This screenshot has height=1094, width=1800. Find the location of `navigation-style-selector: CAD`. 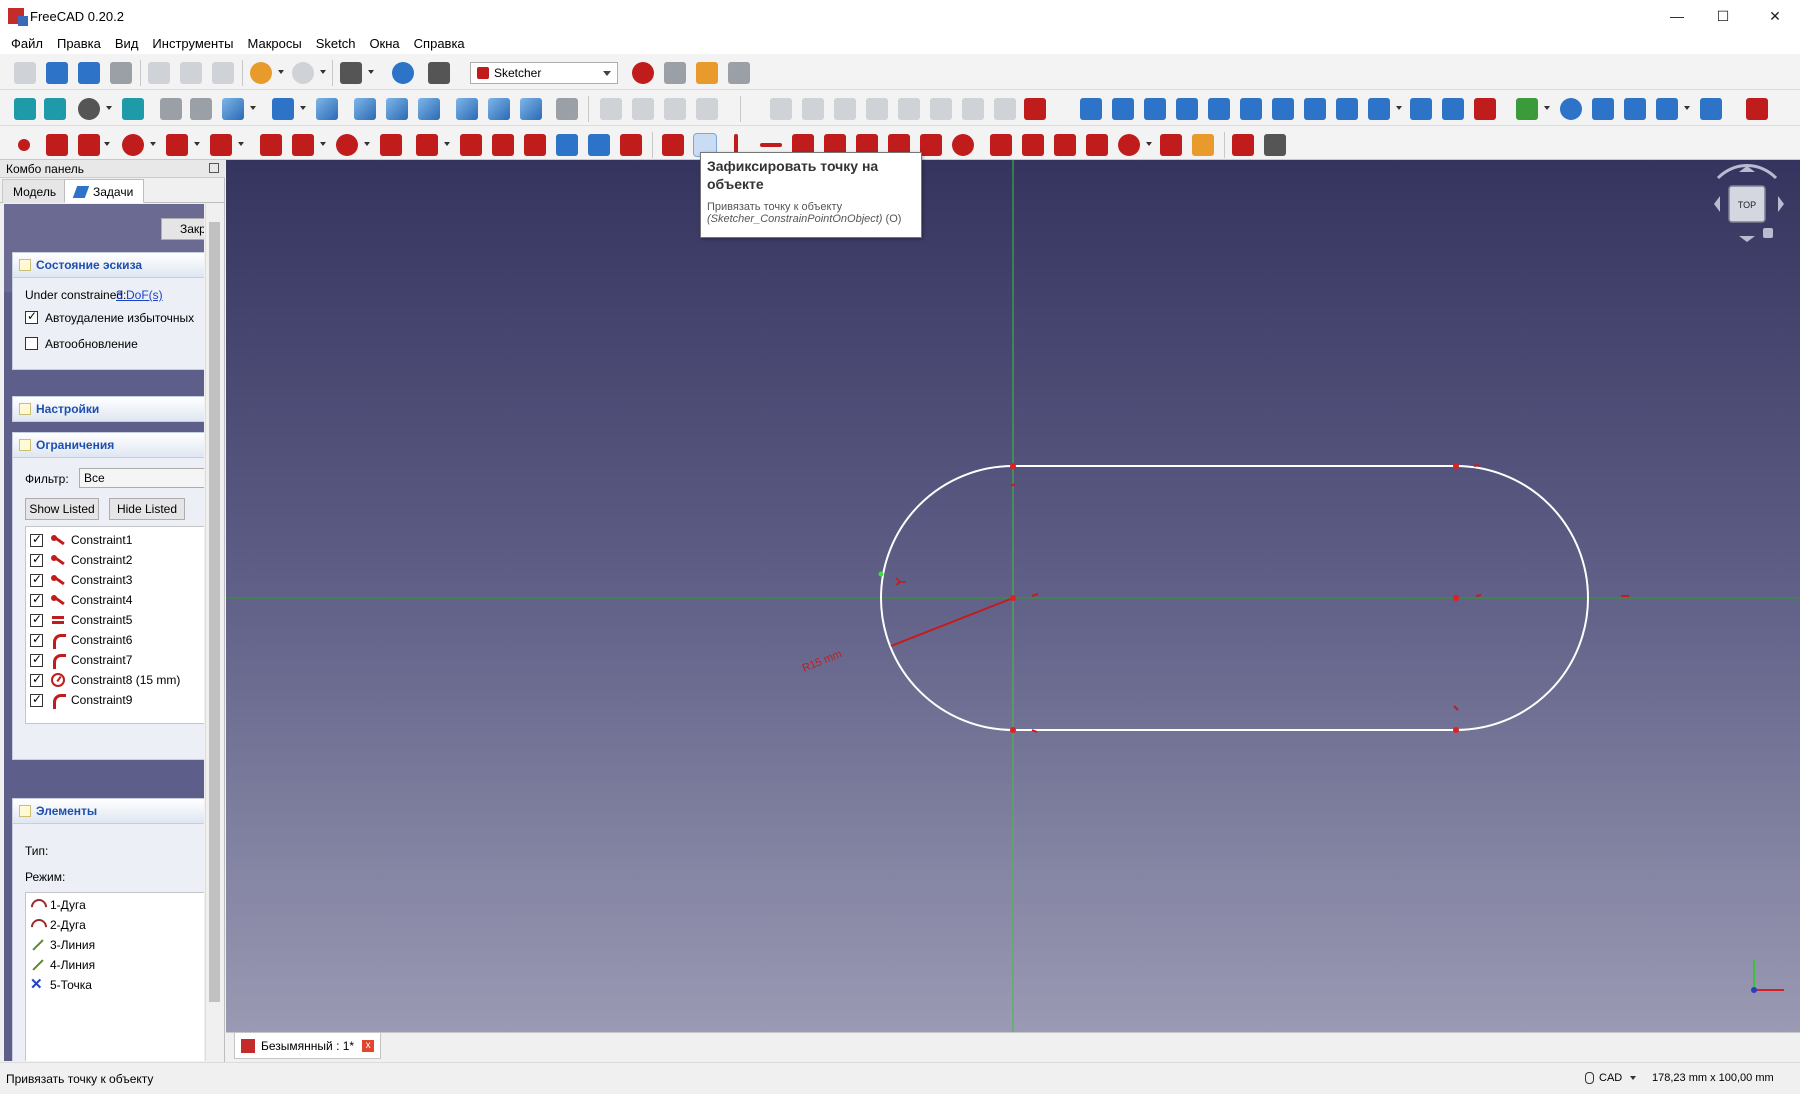

navigation-style-selector: CAD is located at coordinates (1611, 1078).